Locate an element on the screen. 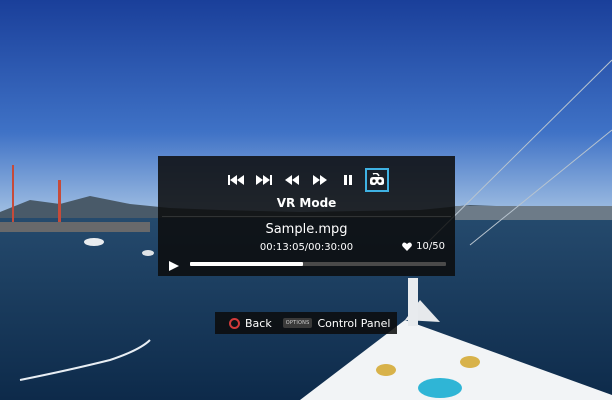 Image resolution: width=612 pixels, height=400 pixels. vr-headset-icon is located at coordinates (376, 179).